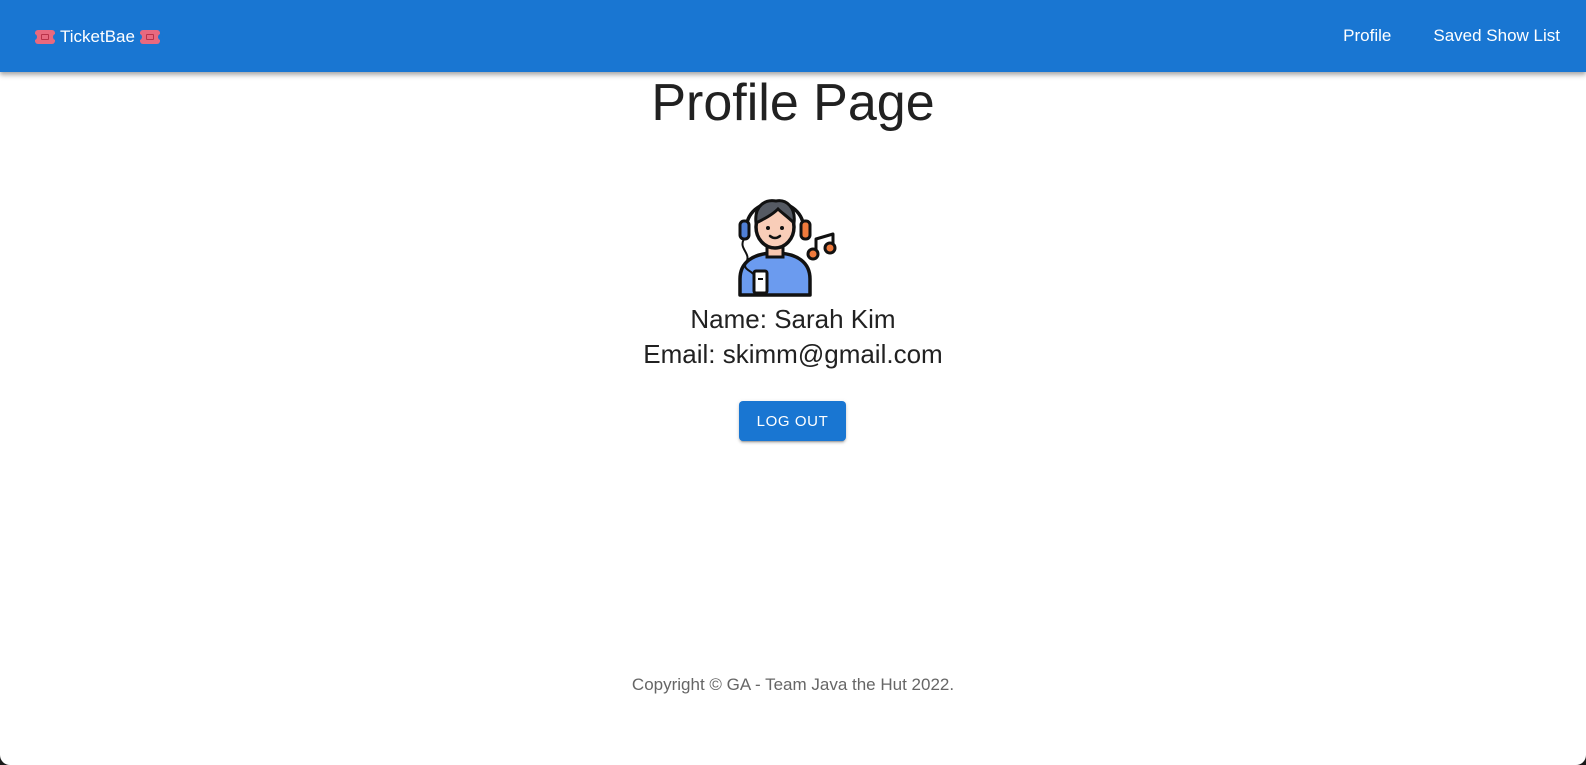  What do you see at coordinates (1367, 36) in the screenshot?
I see `nav-profile-link: Profile` at bounding box center [1367, 36].